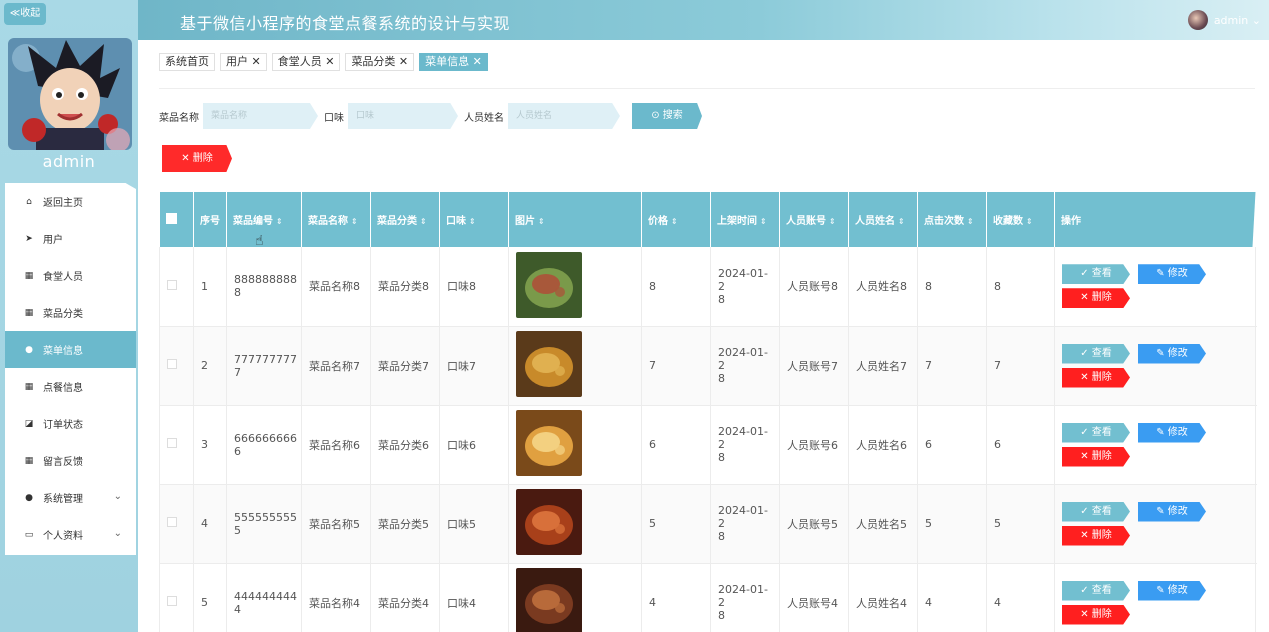 The width and height of the screenshot is (1269, 632). What do you see at coordinates (952, 445) in the screenshot?
I see `cell-click-count: 6` at bounding box center [952, 445].